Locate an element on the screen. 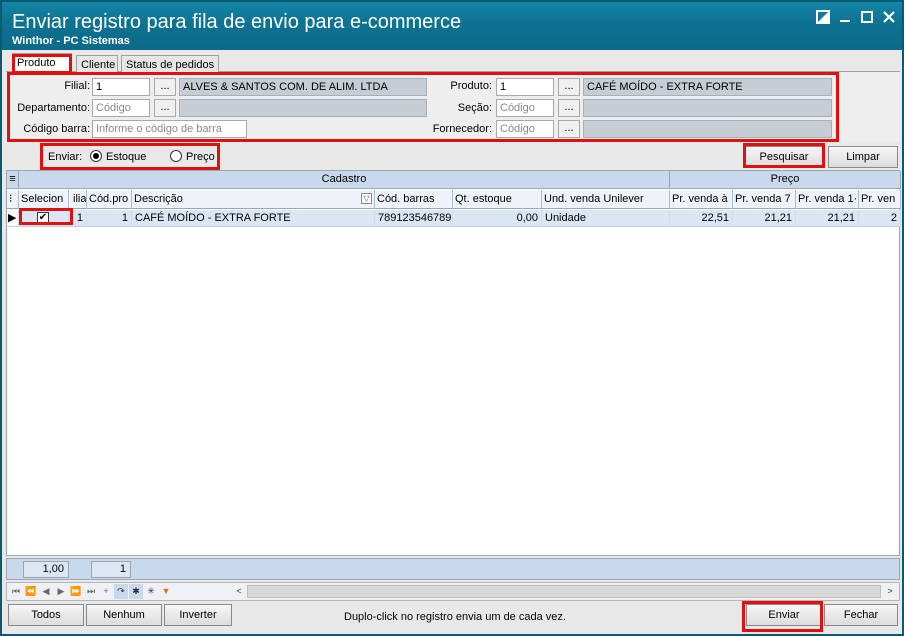  nav-sparkle-icon: ✳ is located at coordinates (151, 591).